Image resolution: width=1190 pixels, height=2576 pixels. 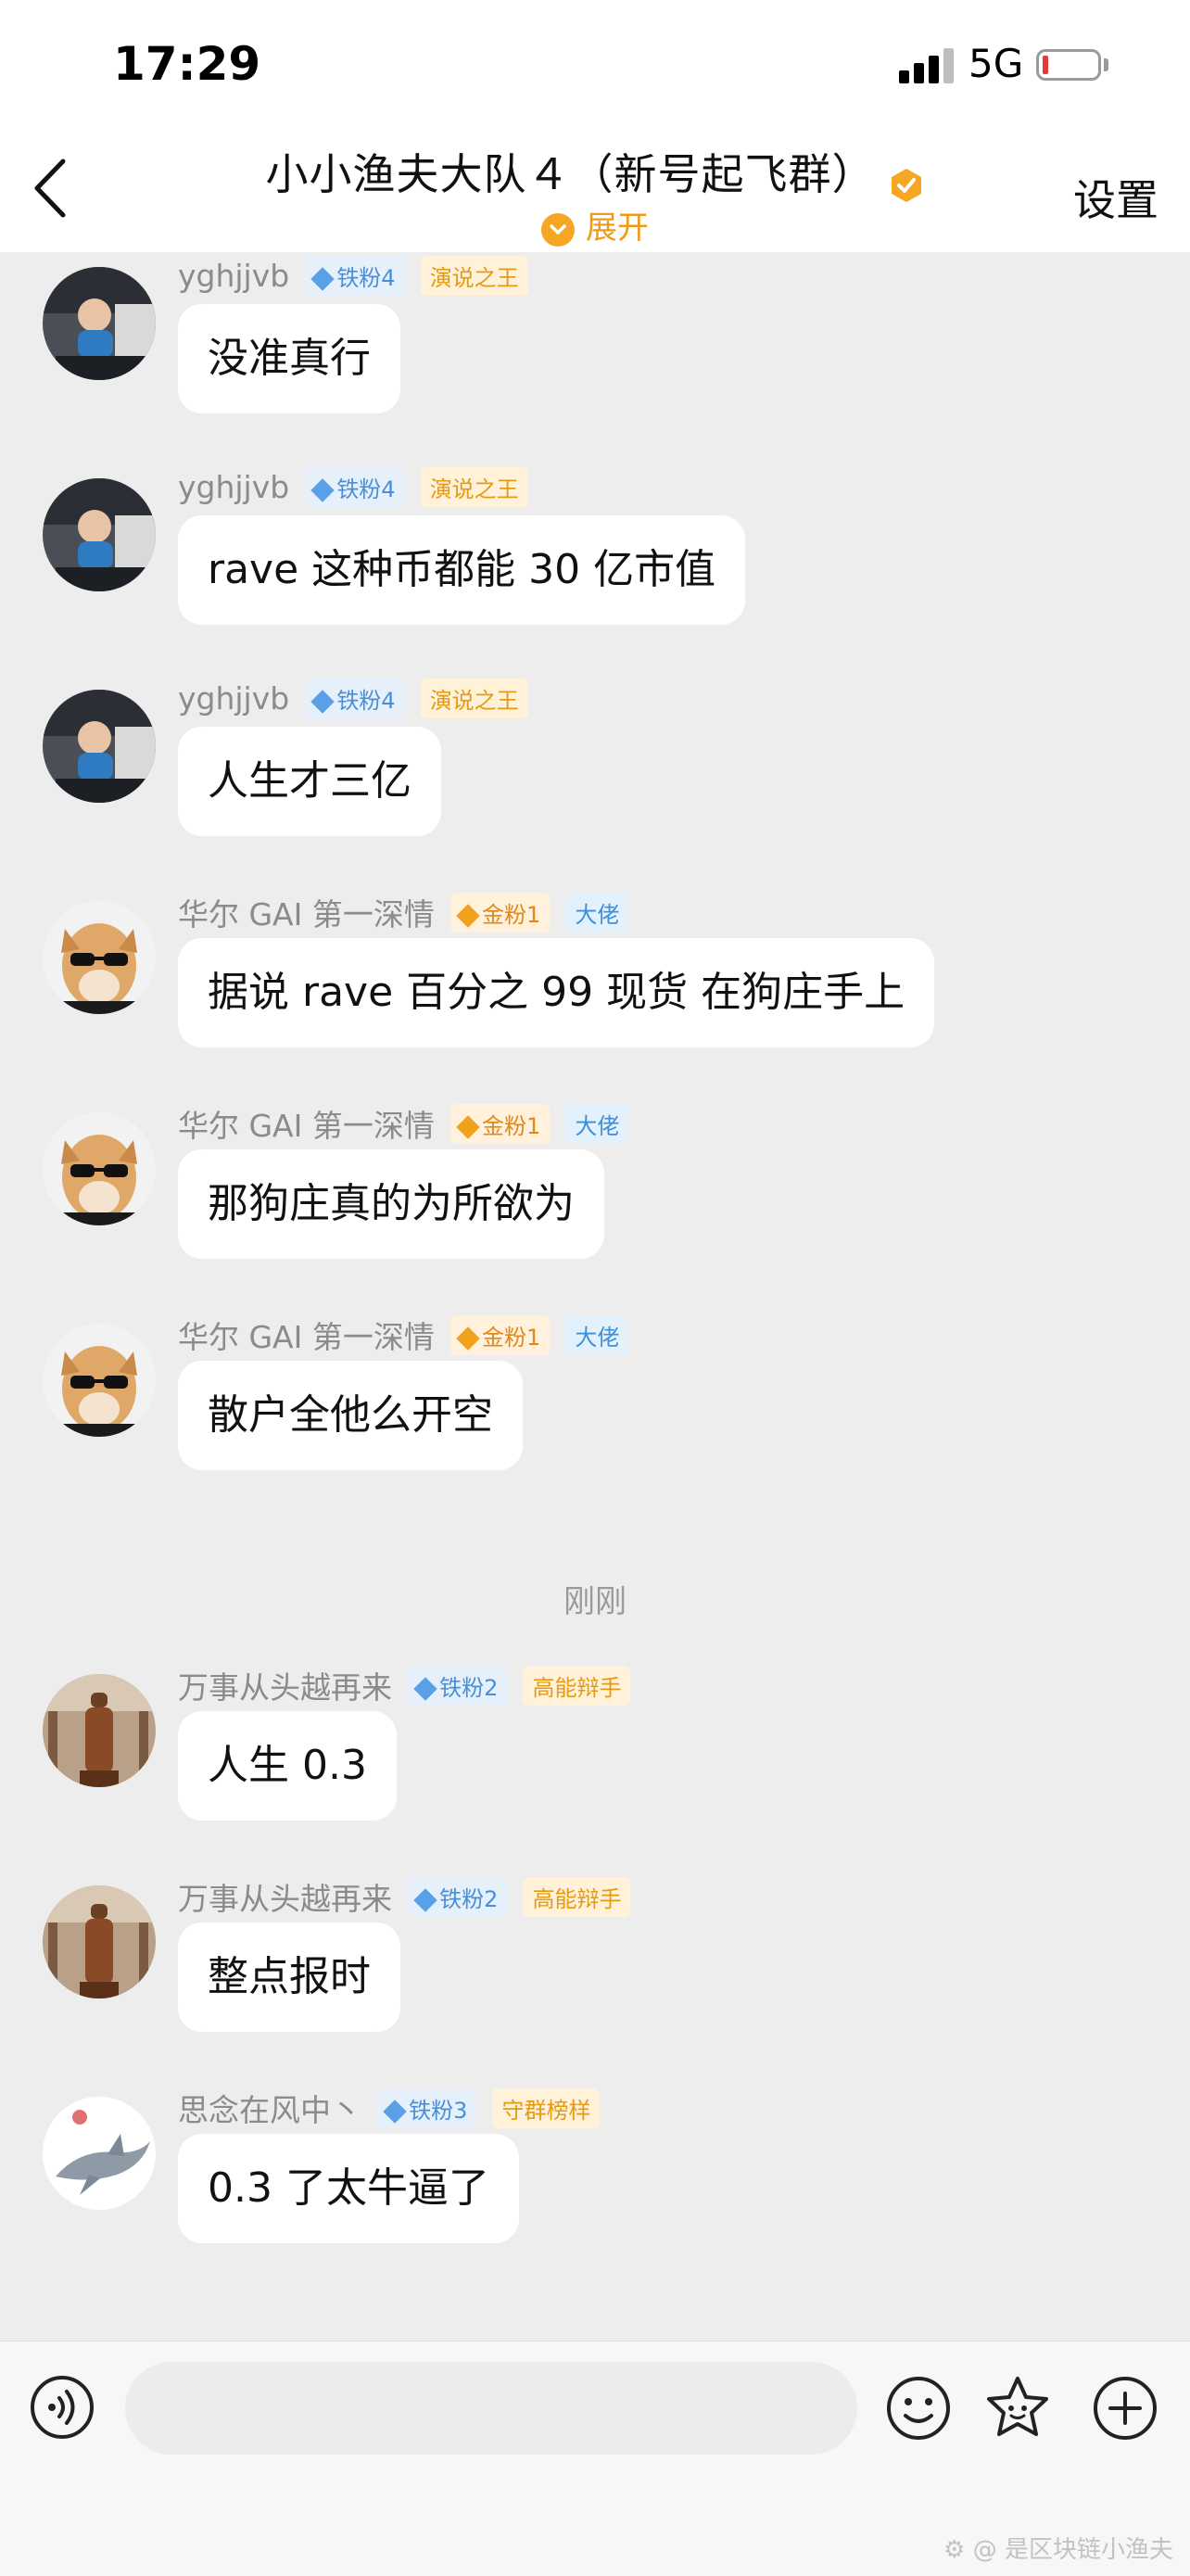 I want to click on status-bar: 17:29 5G, so click(x=595, y=65).